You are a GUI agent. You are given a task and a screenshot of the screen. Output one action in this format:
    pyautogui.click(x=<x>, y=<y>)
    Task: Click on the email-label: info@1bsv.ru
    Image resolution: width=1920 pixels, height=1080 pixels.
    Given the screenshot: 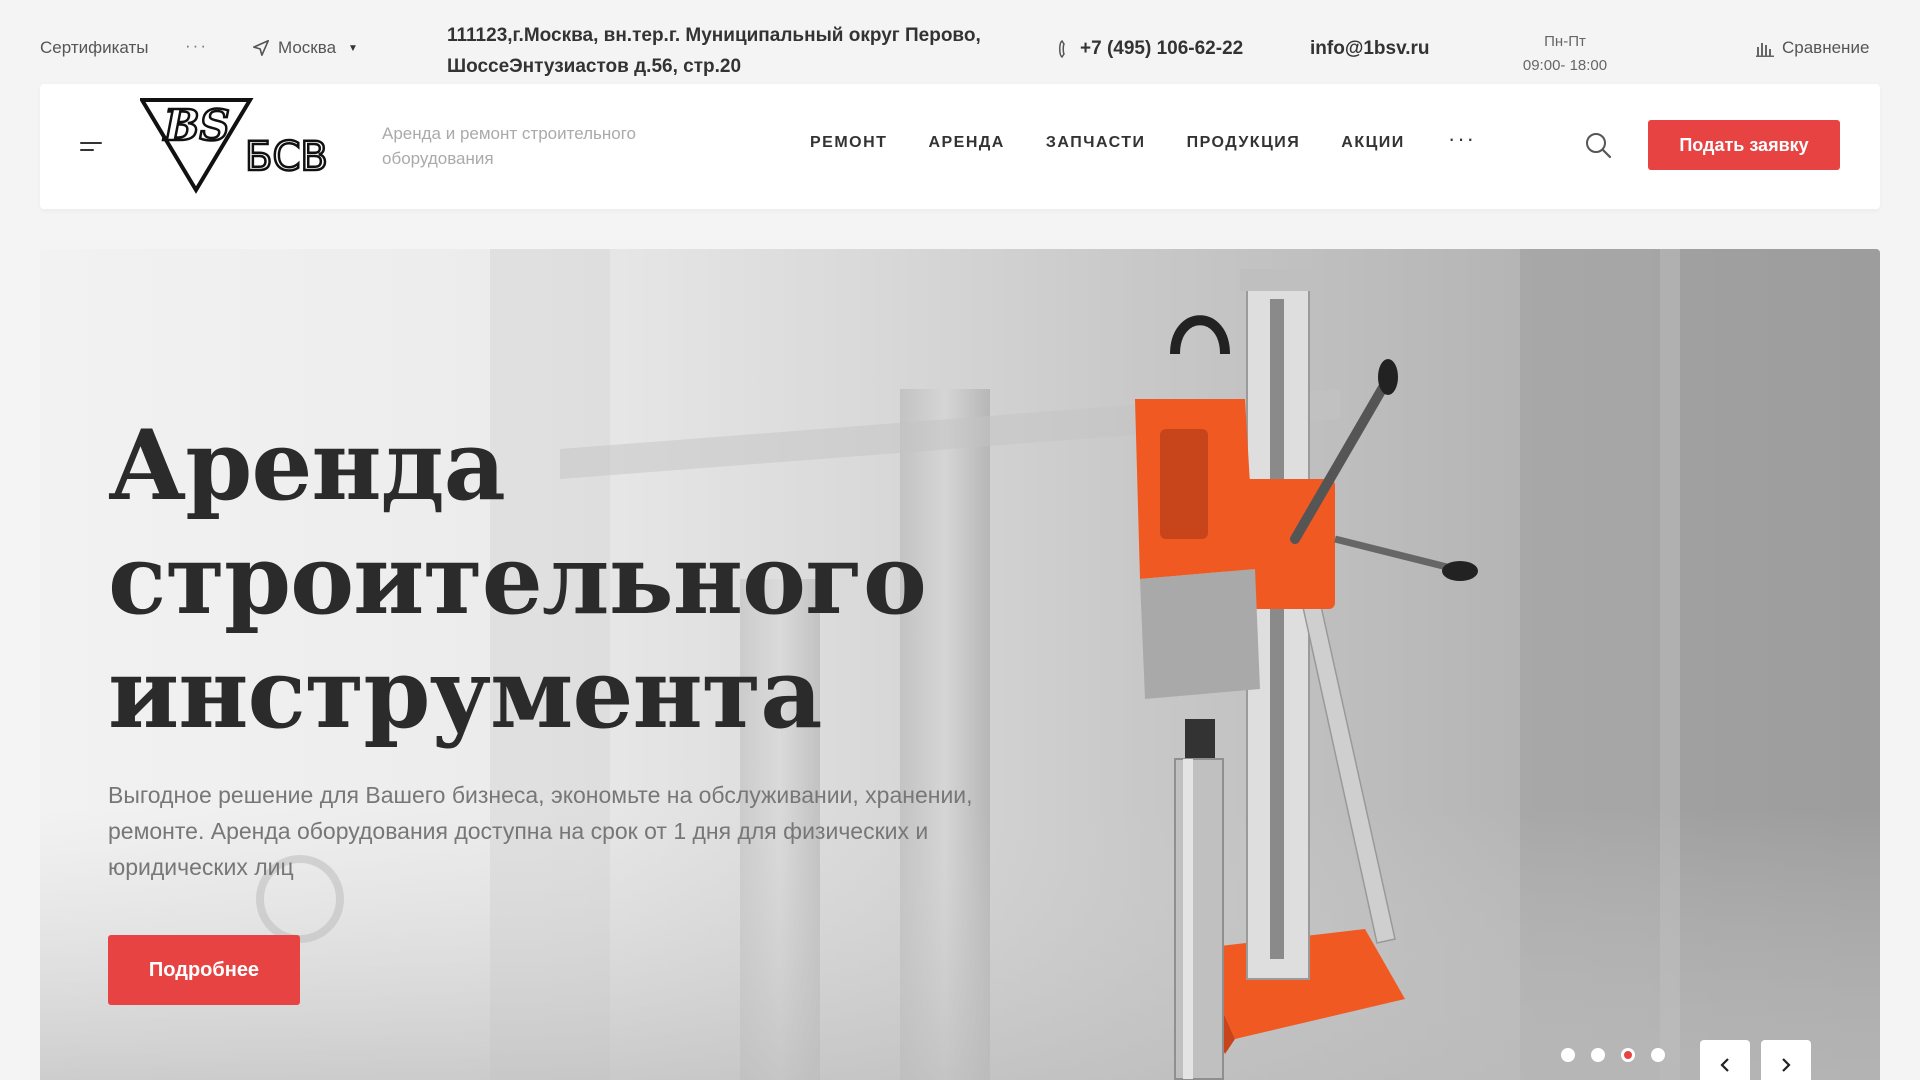 What is the action you would take?
    pyautogui.click(x=1370, y=48)
    